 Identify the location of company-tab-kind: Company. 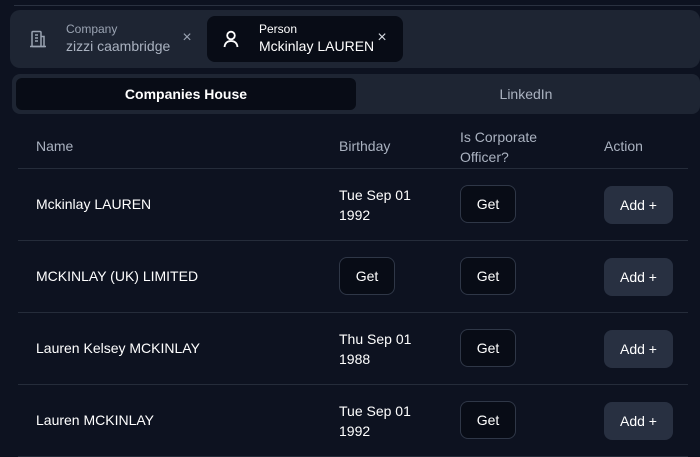
(92, 29).